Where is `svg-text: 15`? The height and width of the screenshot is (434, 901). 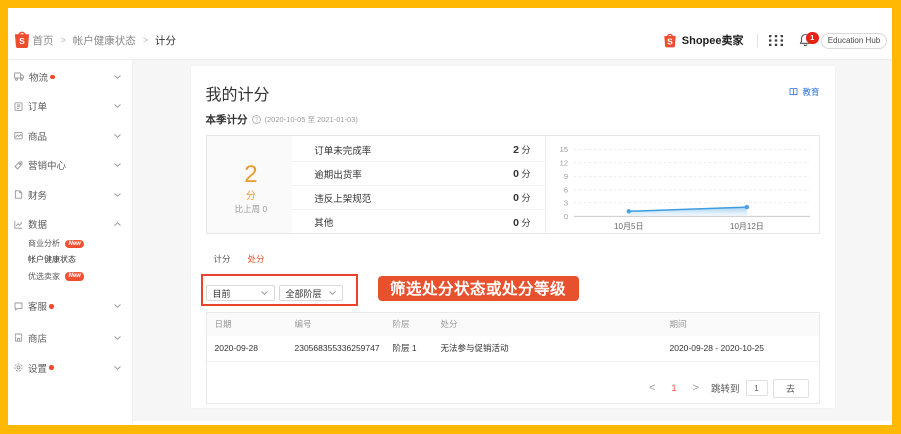 svg-text: 15 is located at coordinates (563, 149).